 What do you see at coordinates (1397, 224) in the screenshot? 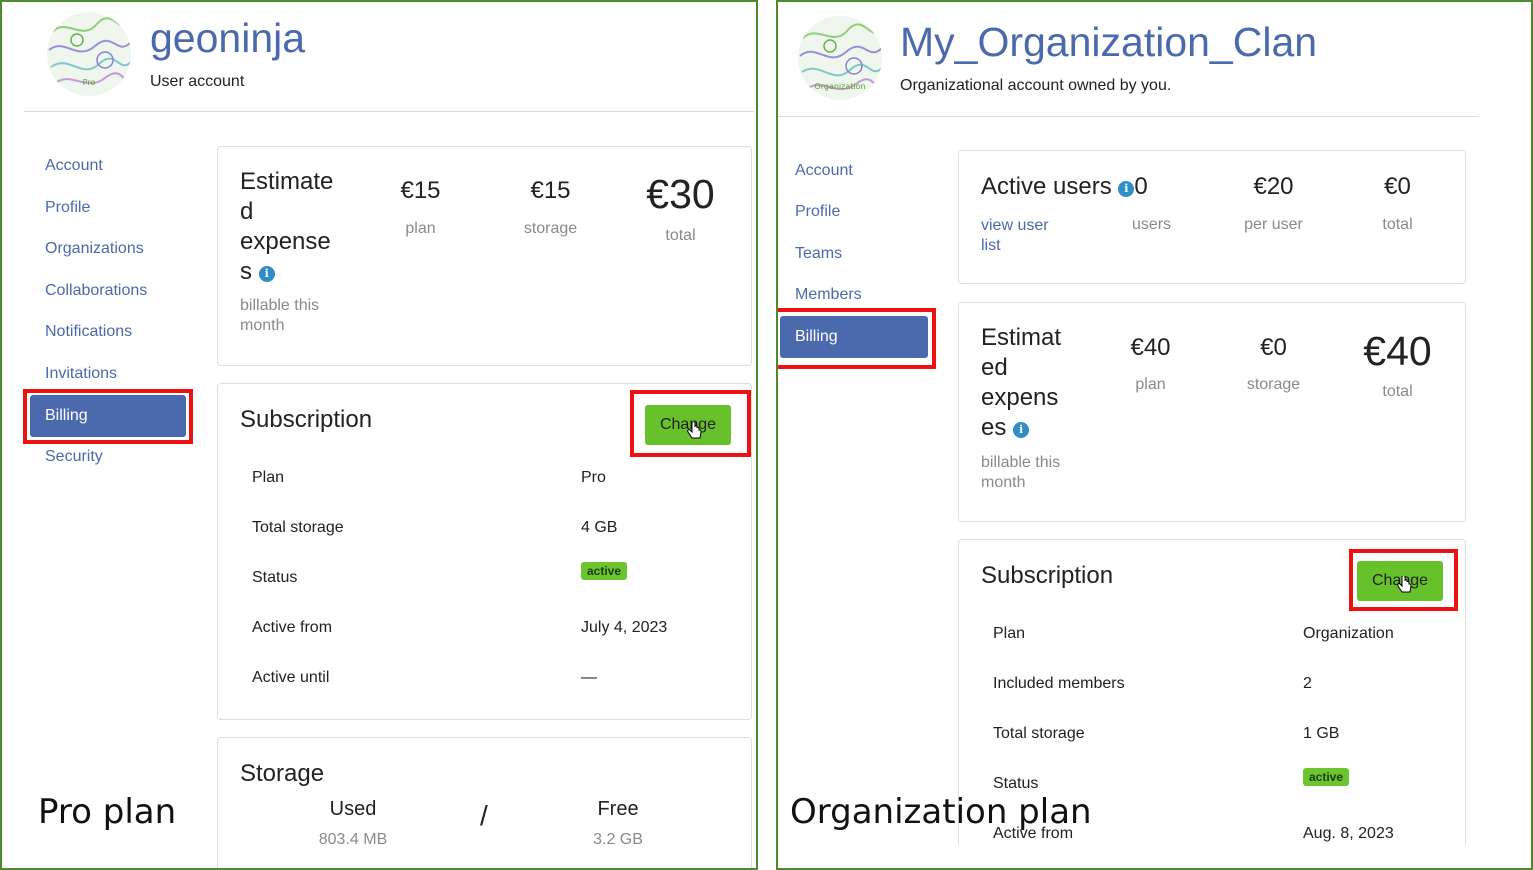
I see `users-total-label: total` at bounding box center [1397, 224].